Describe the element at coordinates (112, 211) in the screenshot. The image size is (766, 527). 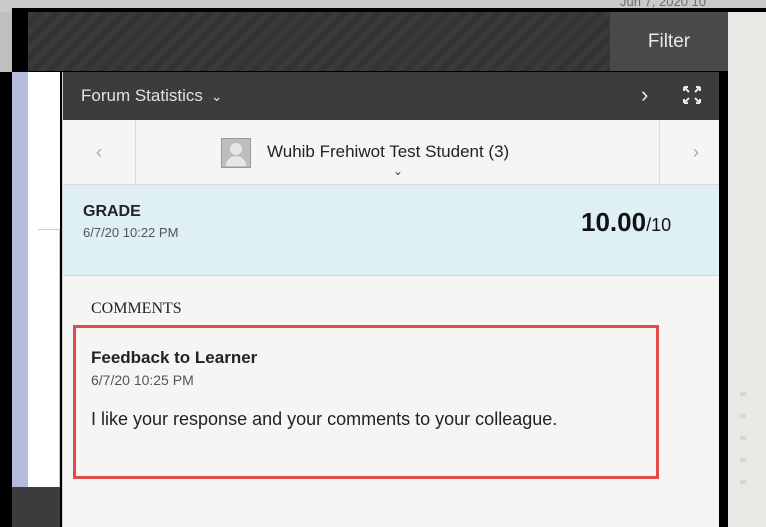
I see `grade-label: GRADE` at that location.